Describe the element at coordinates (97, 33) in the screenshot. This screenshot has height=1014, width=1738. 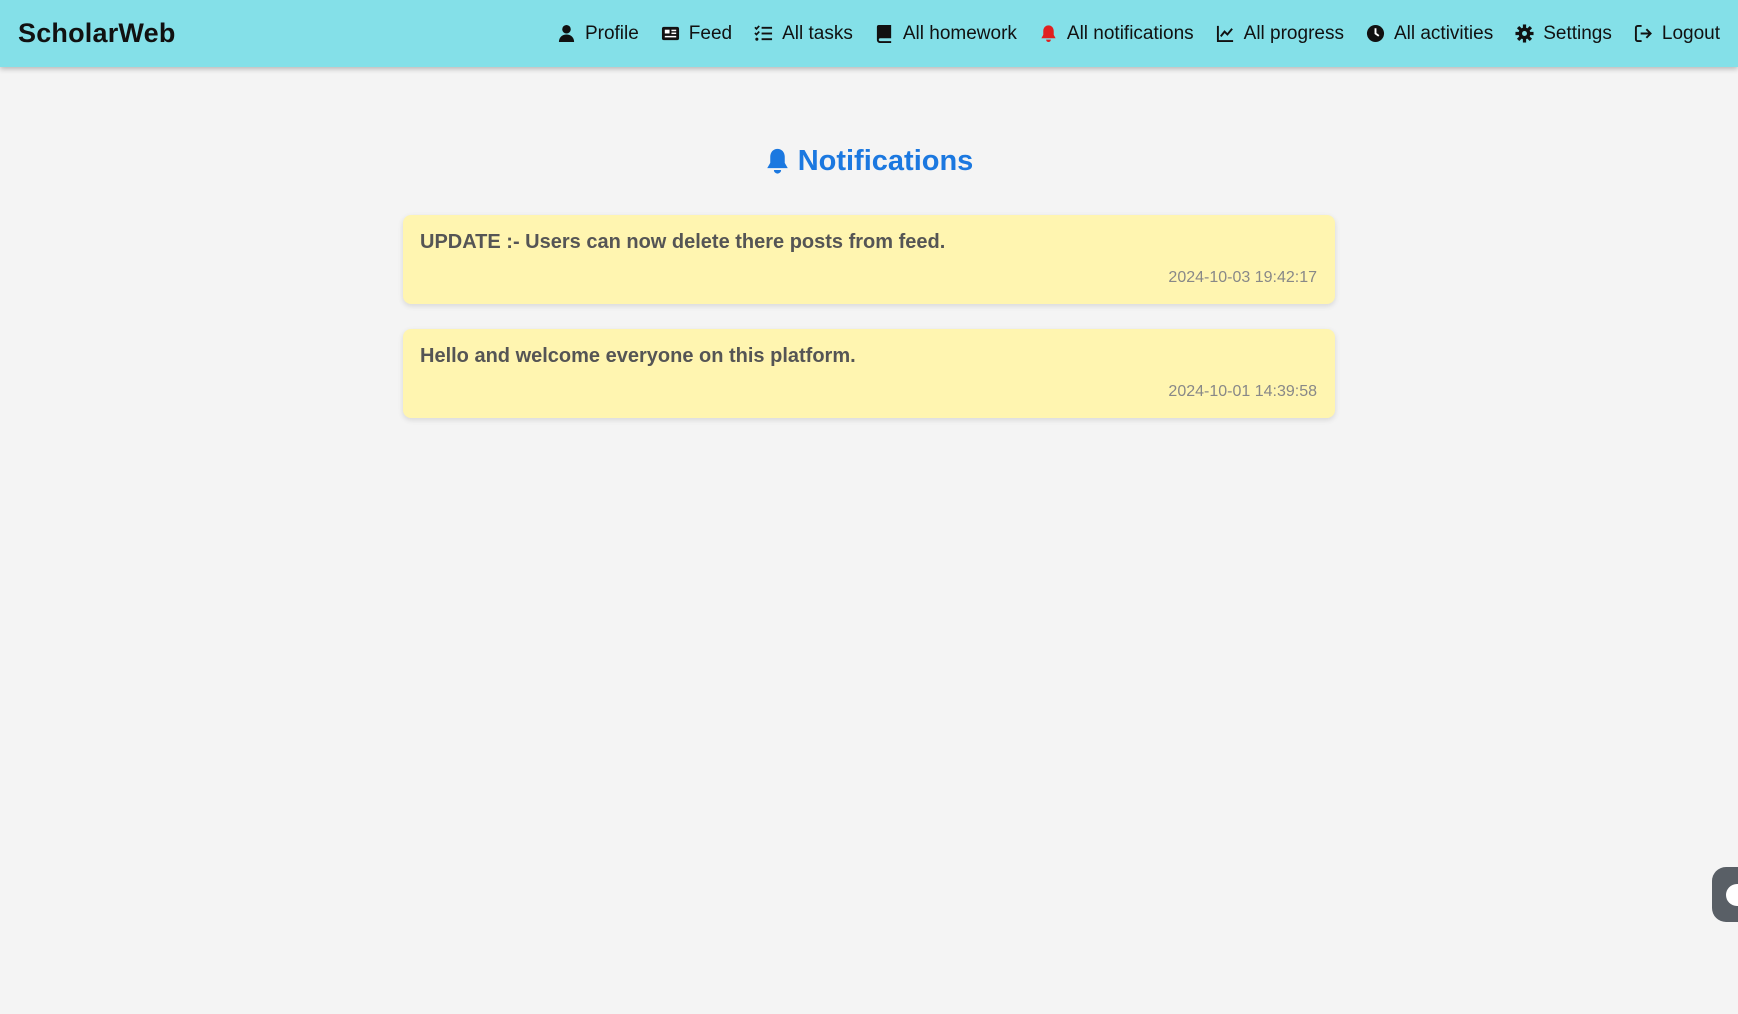
I see `brand-logo: ScholarWeb` at that location.